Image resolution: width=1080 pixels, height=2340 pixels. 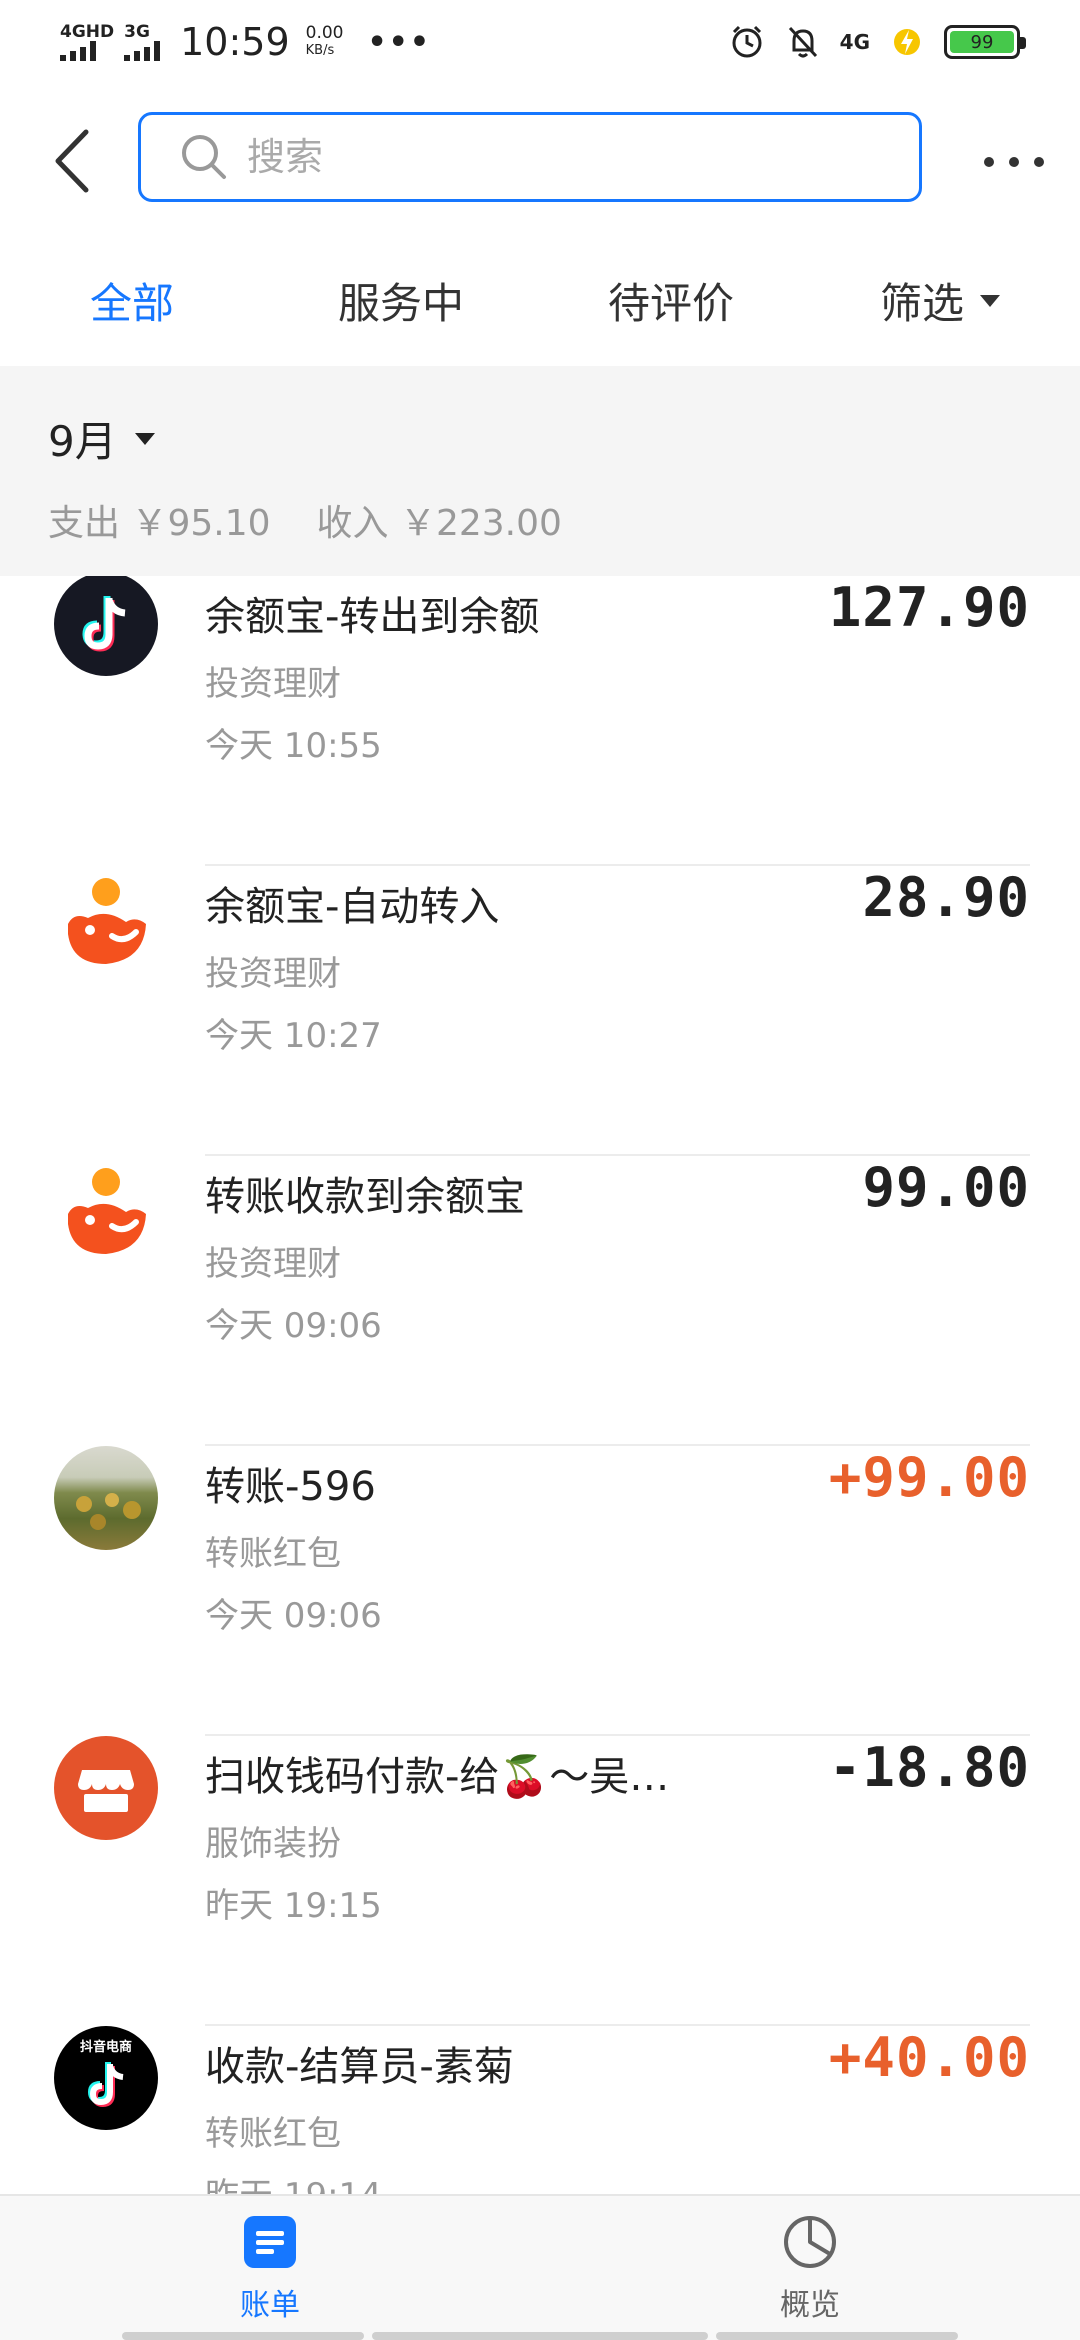 I want to click on douyin-icon, so click(x=106, y=626).